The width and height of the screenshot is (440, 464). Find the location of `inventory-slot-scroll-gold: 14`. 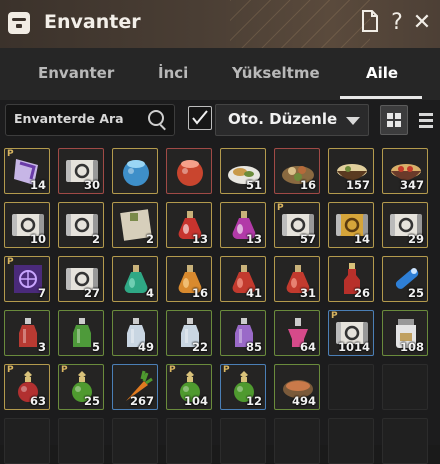

inventory-slot-scroll-gold: 14 is located at coordinates (351, 225).